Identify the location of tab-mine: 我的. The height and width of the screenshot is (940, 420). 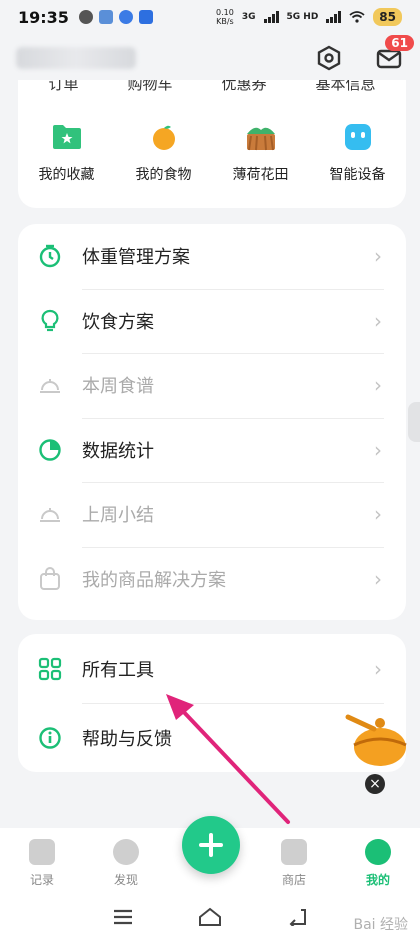
(378, 861).